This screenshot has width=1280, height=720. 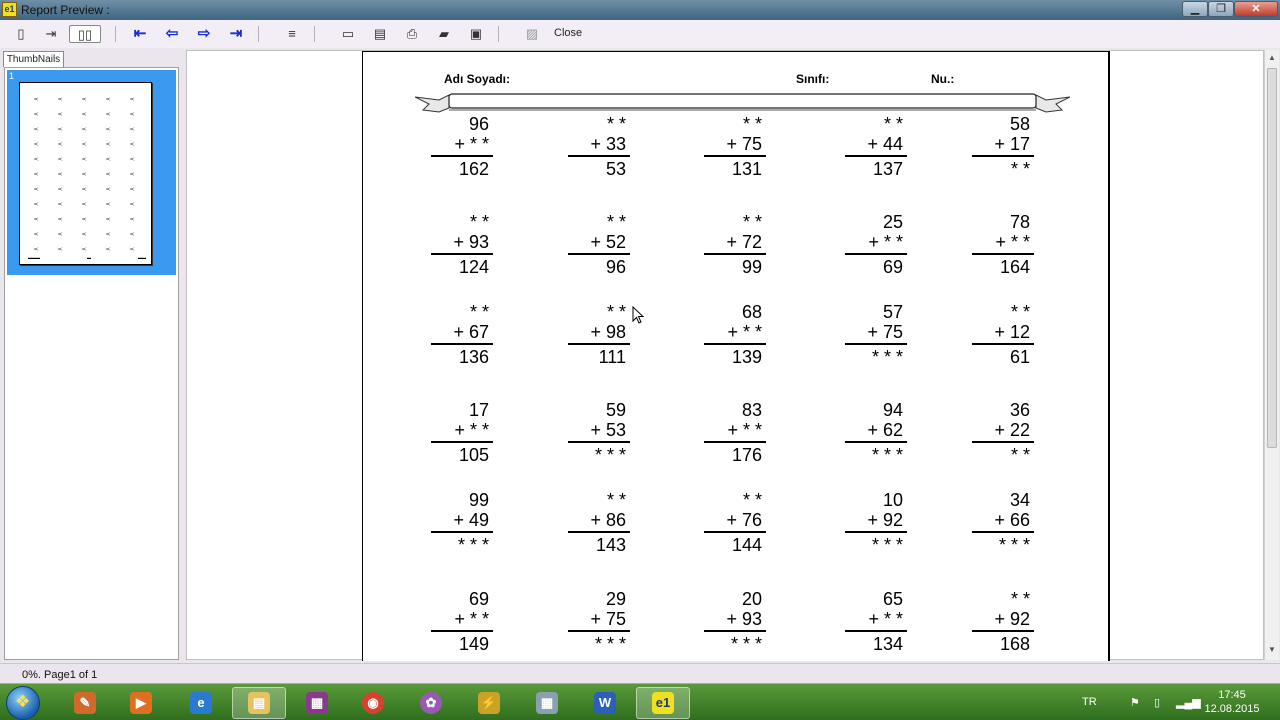 I want to click on problem-middle: + 49, so click(x=471, y=520).